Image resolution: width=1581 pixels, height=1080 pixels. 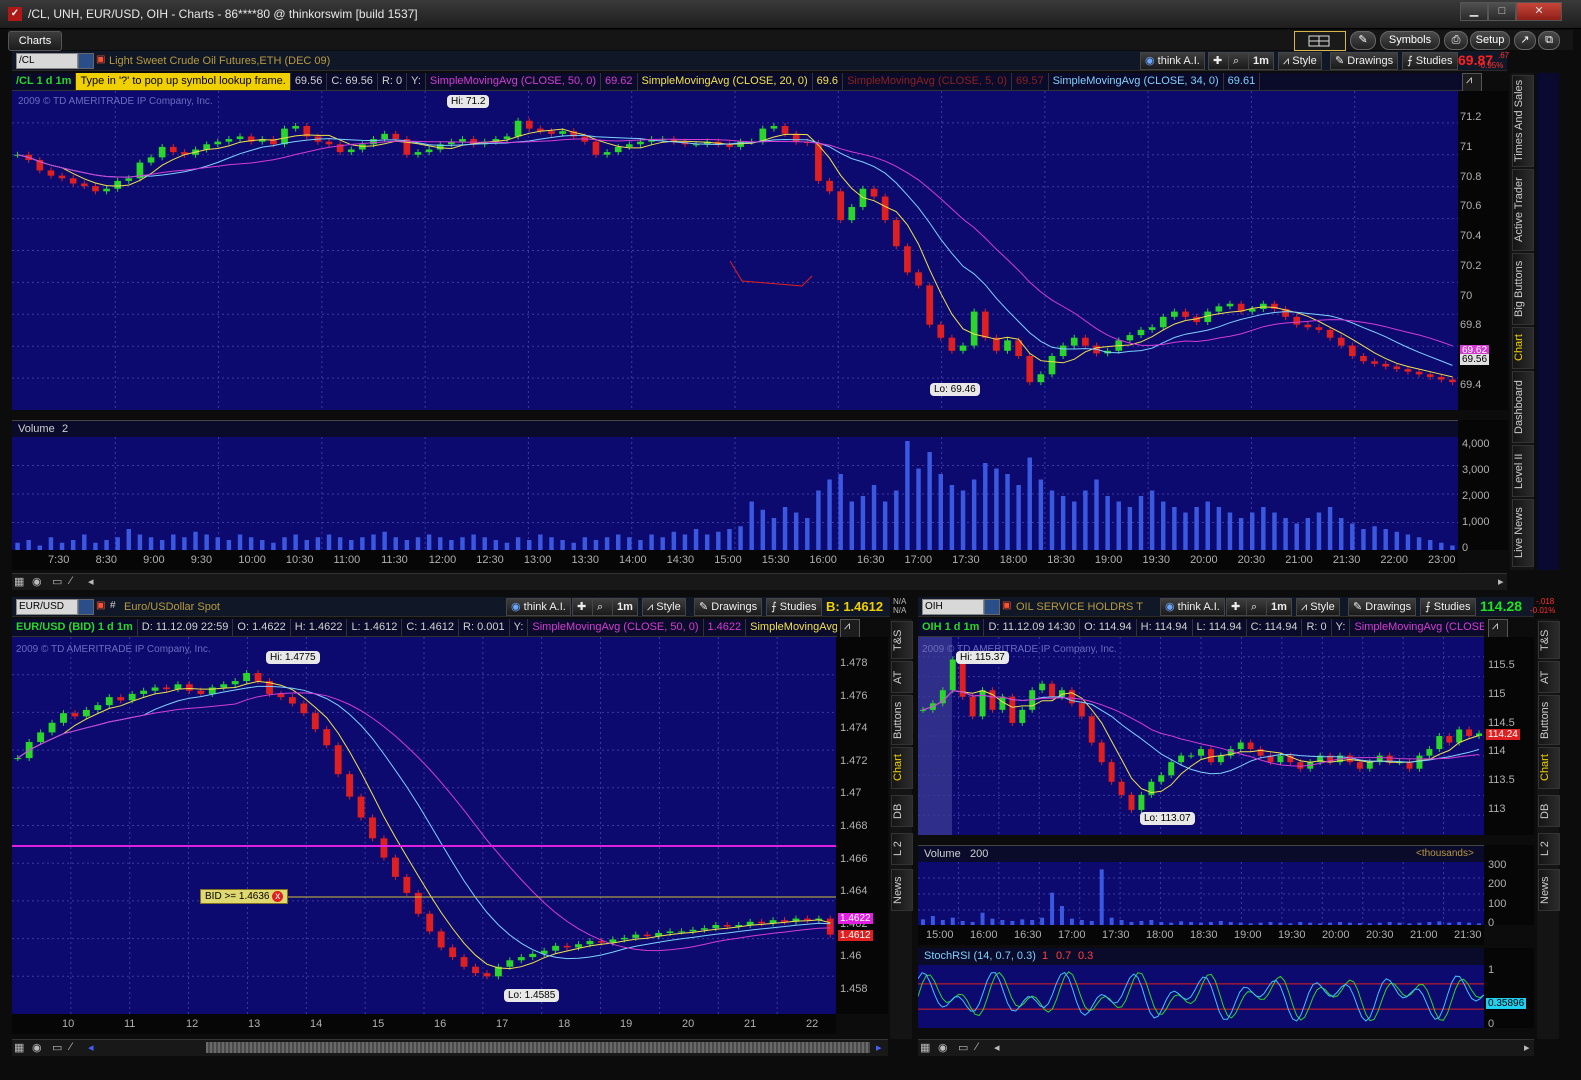 What do you see at coordinates (47, 607) in the screenshot?
I see `eur-symbol-field: EUR/USD` at bounding box center [47, 607].